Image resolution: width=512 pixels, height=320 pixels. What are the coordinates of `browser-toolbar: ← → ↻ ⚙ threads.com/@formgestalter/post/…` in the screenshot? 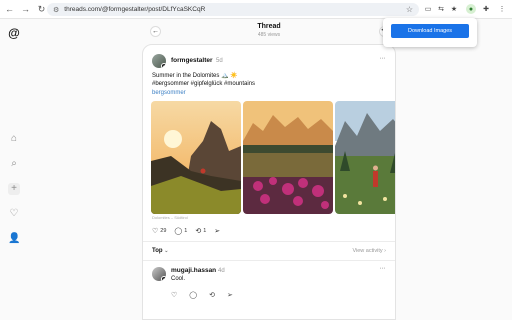 It's located at (256, 9).